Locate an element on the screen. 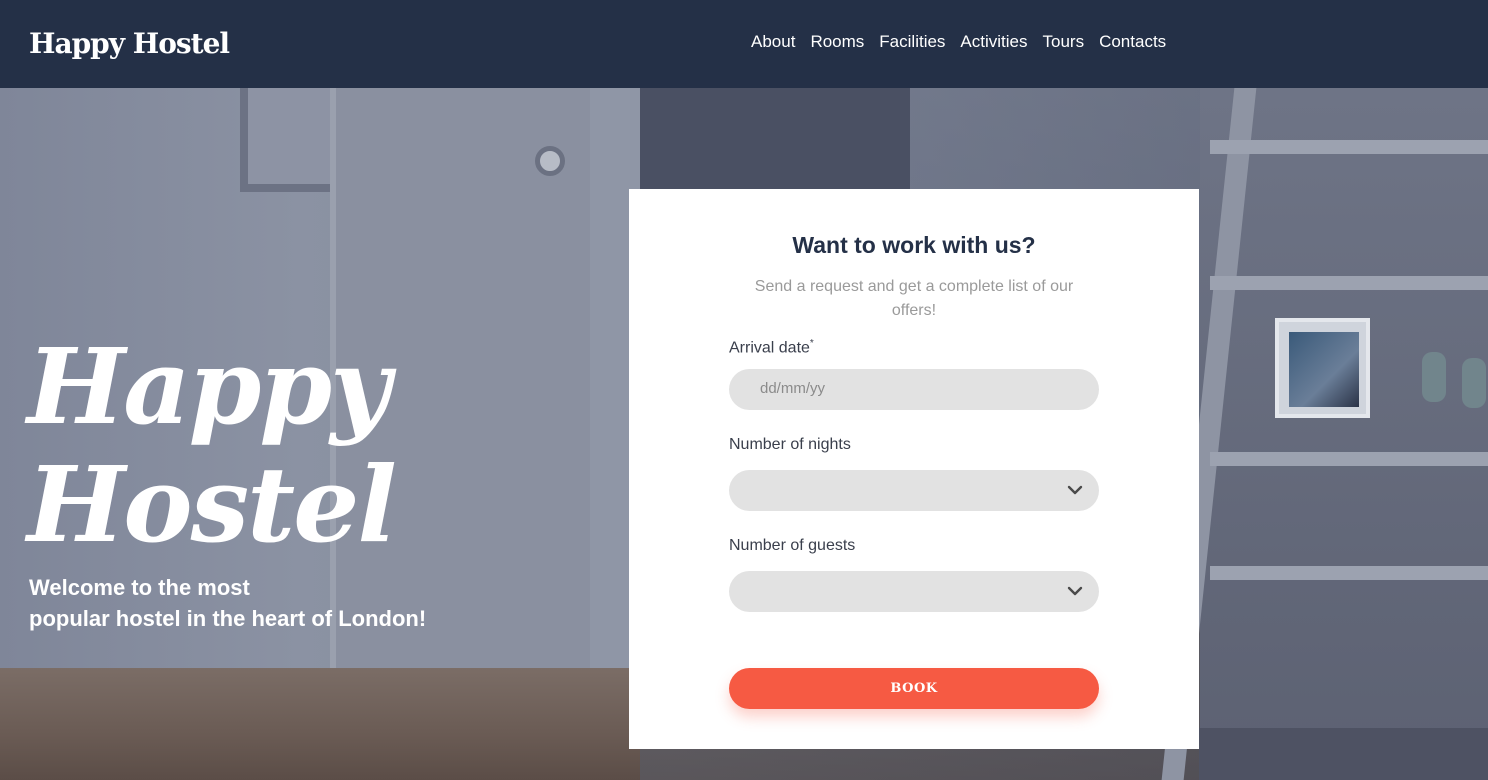  form-title: Want to work with us? is located at coordinates (914, 245).